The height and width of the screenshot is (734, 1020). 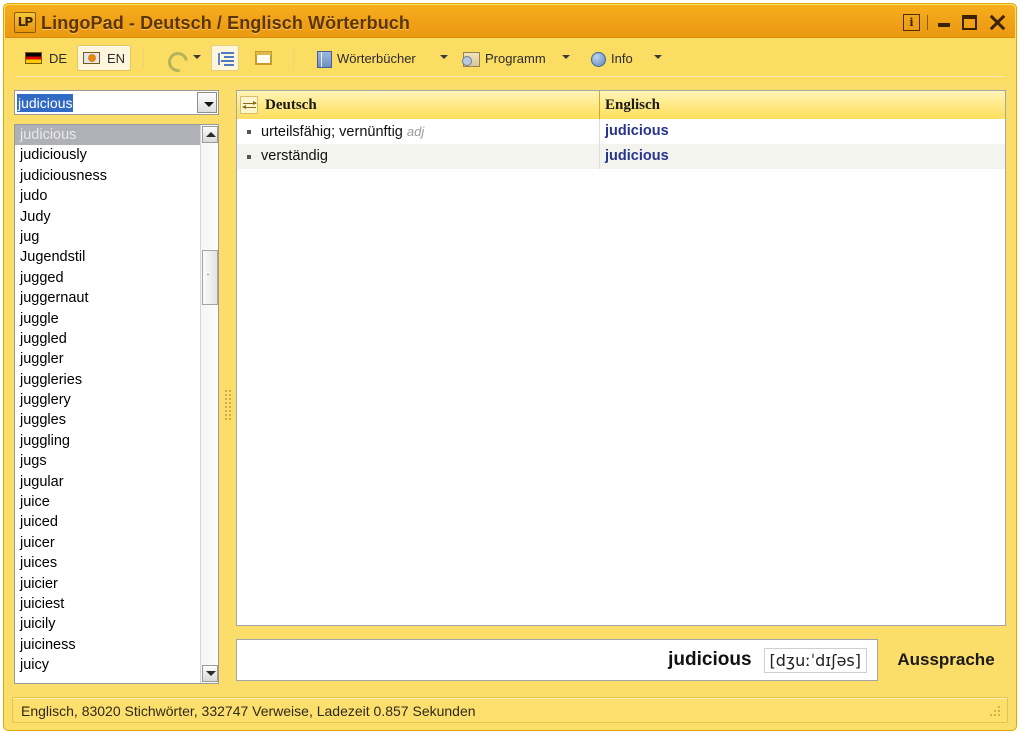 What do you see at coordinates (197, 57) in the screenshot?
I see `refresh-dropdown-chevron-down-icon` at bounding box center [197, 57].